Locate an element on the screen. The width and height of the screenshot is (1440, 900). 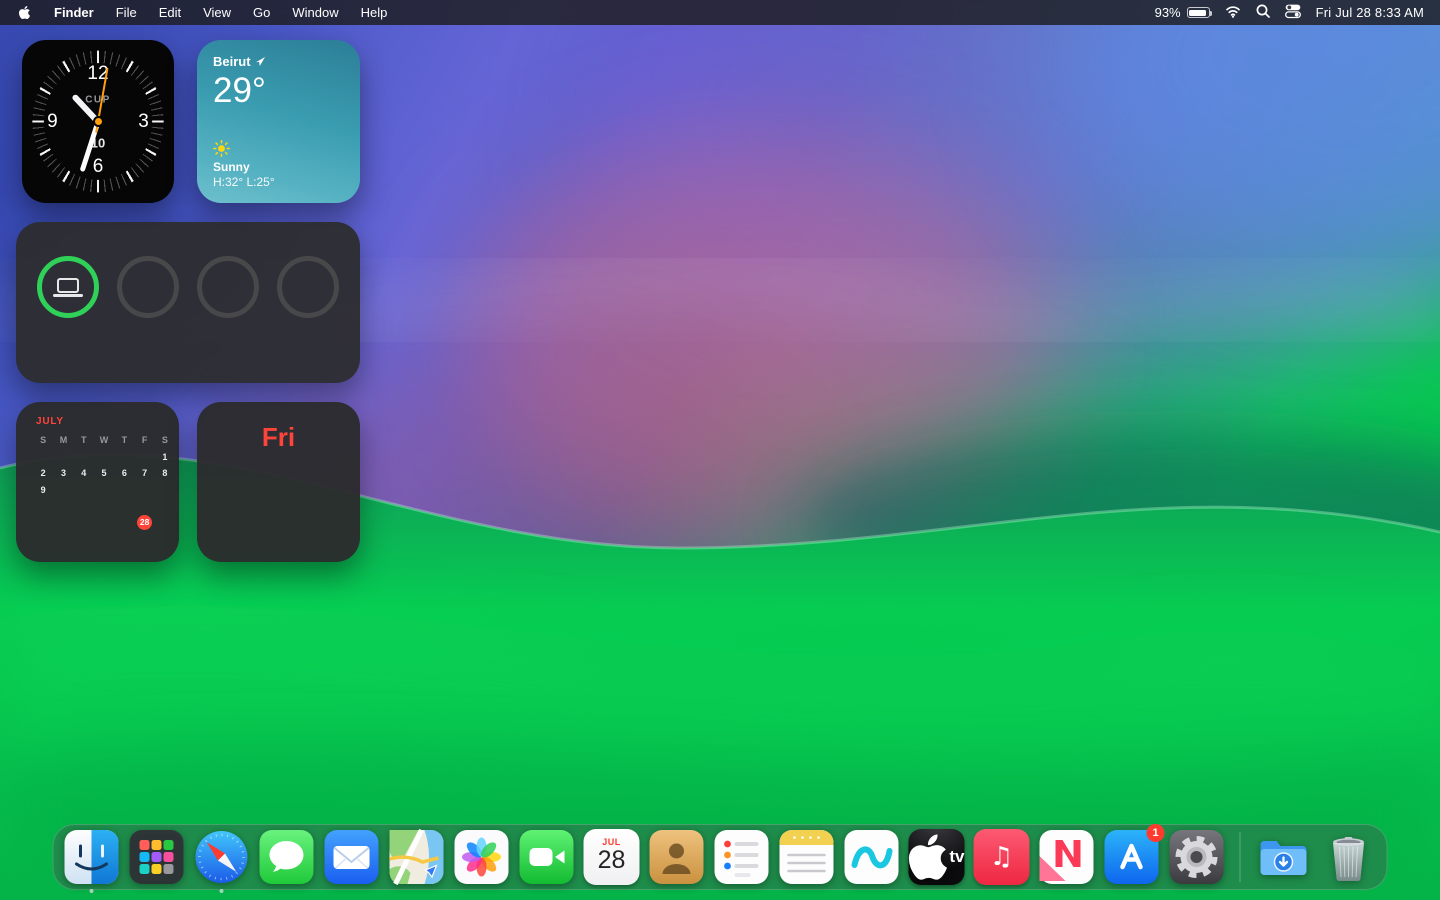
music-note-icon: ♫ is located at coordinates (1001, 857).